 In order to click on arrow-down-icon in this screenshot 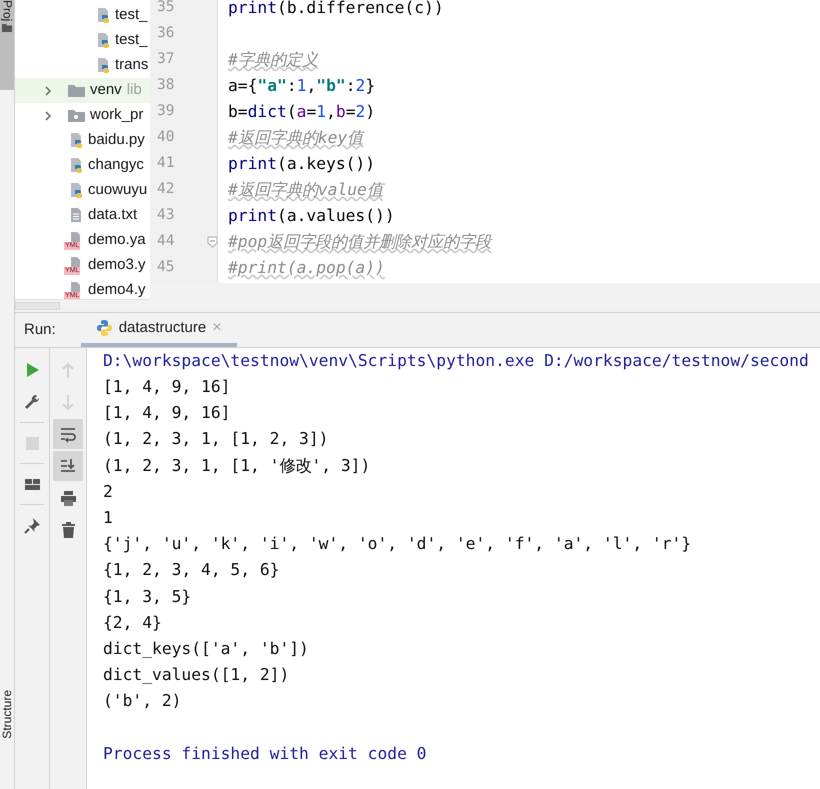, I will do `click(68, 402)`.